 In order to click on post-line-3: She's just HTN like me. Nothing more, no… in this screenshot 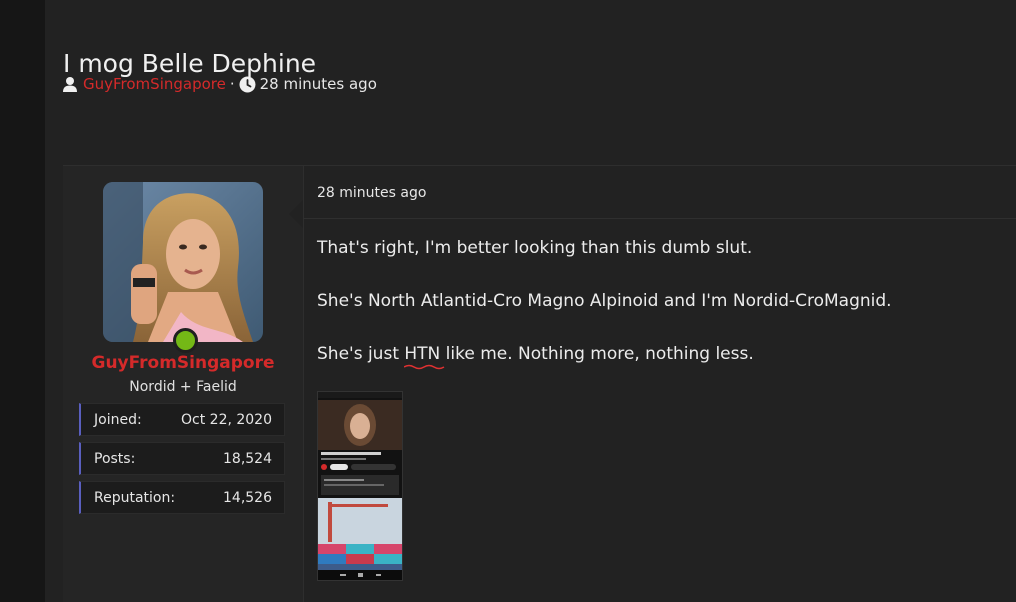, I will do `click(535, 357)`.